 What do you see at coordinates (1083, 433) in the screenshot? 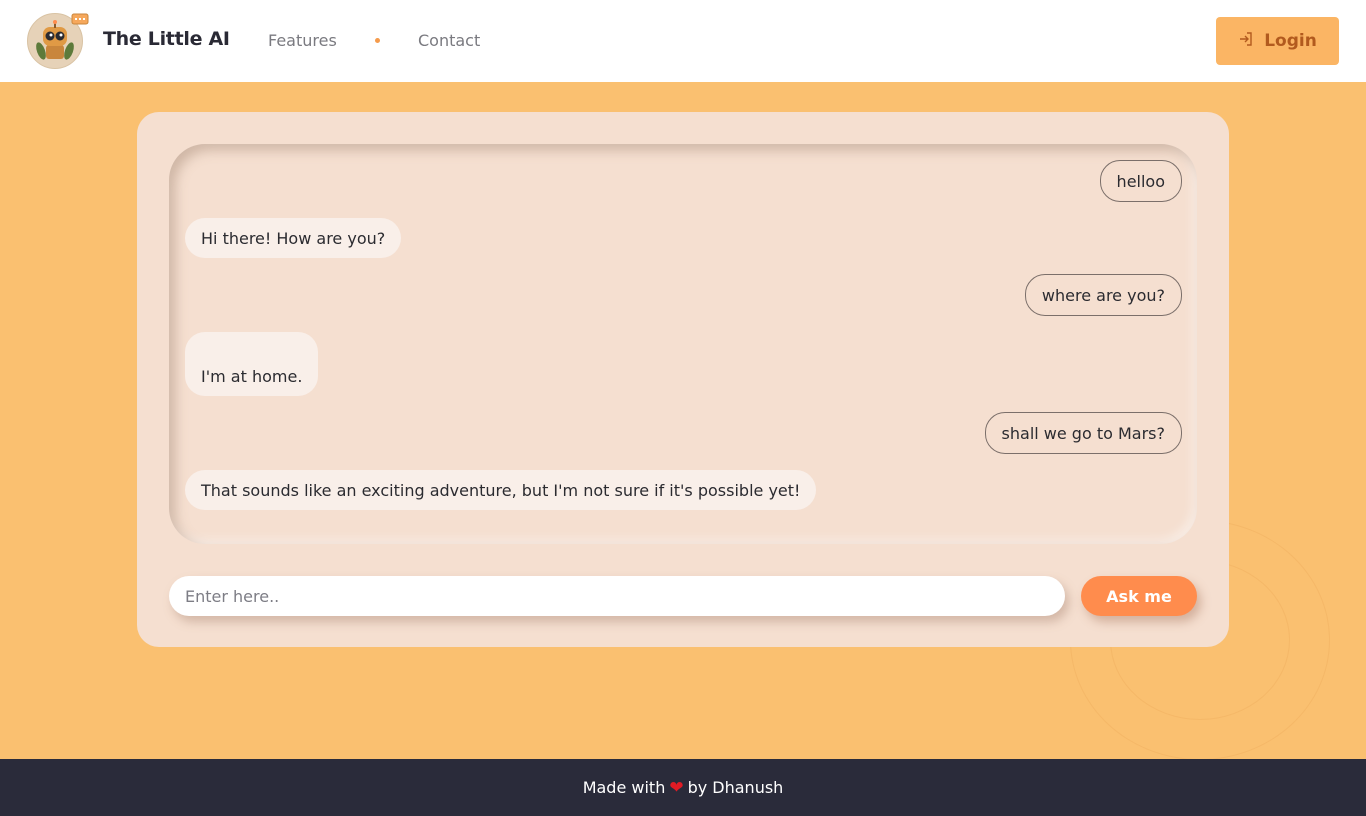
I see `user-message: shall we go to Mars?` at bounding box center [1083, 433].